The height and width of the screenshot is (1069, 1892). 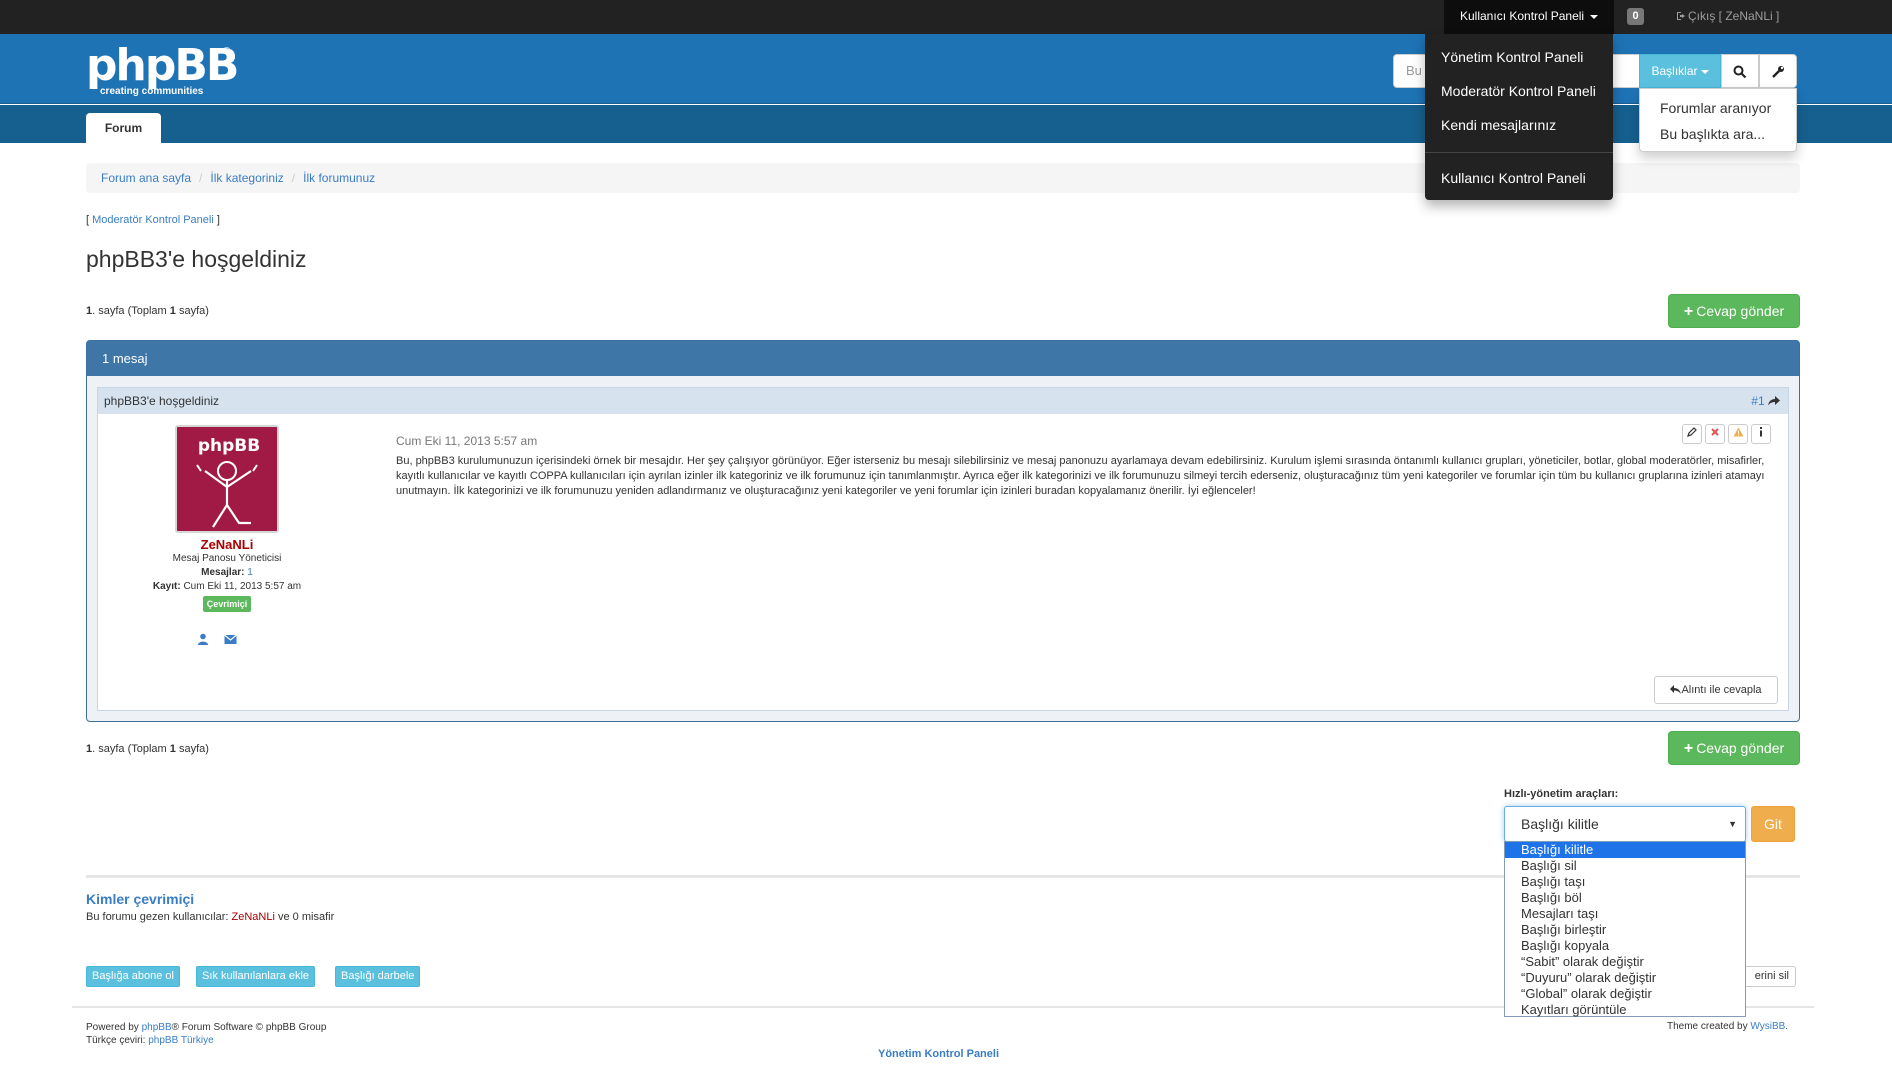 What do you see at coordinates (256, 976) in the screenshot?
I see `bookmark-topic-button: Sık kullanılanlara ekle` at bounding box center [256, 976].